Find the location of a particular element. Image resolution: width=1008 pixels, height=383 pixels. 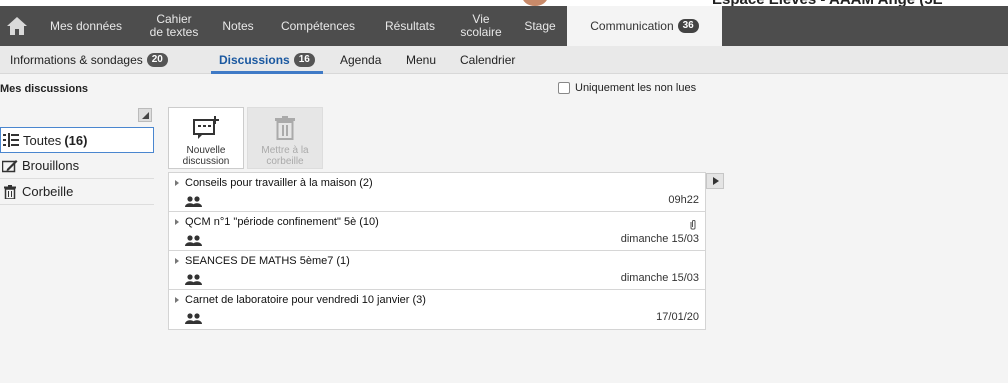

nav-item-vie-scolaire: Vie scolaire is located at coordinates (481, 26).